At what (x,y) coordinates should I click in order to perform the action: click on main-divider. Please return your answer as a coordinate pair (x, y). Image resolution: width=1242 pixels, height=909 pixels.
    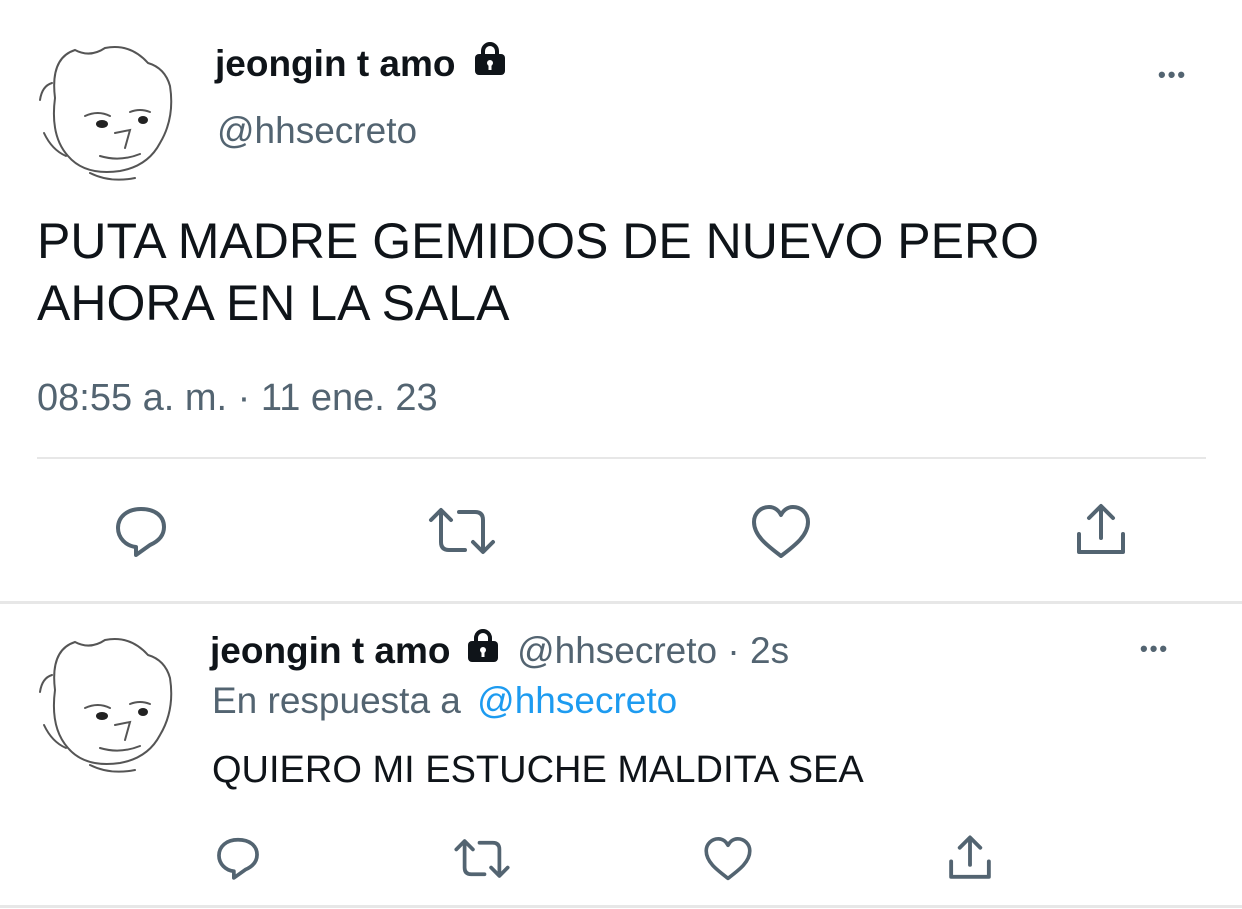
    Looking at the image, I should click on (621, 458).